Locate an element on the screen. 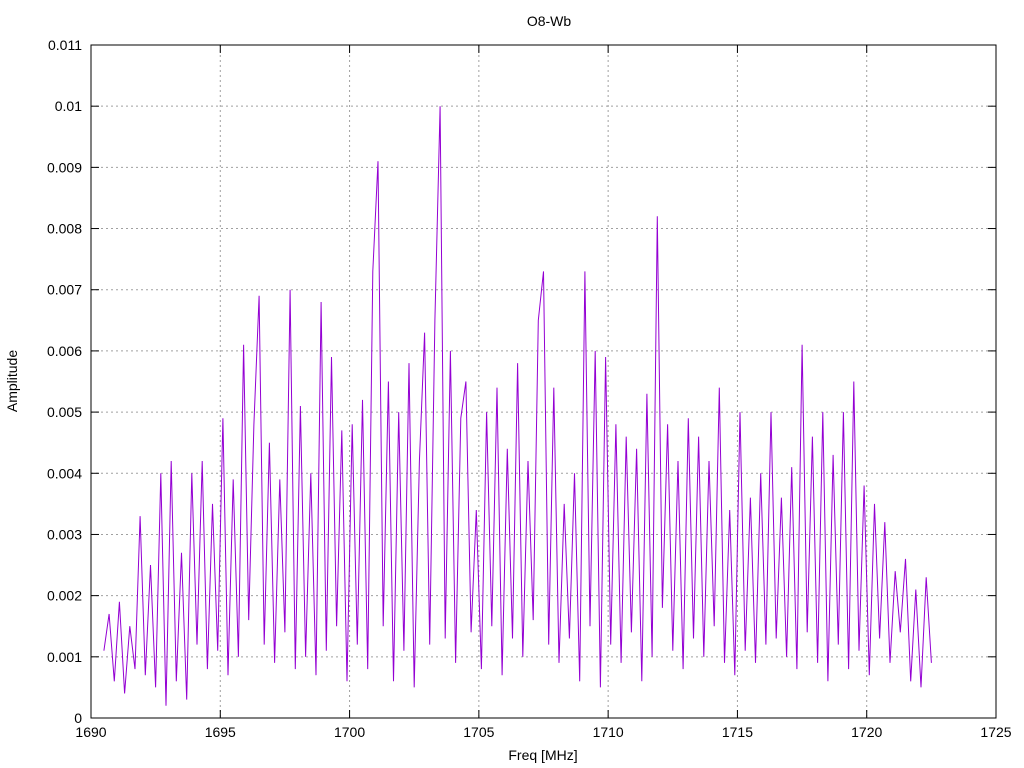 The width and height of the screenshot is (1024, 768). x-tick-label: 1710 is located at coordinates (608, 732).